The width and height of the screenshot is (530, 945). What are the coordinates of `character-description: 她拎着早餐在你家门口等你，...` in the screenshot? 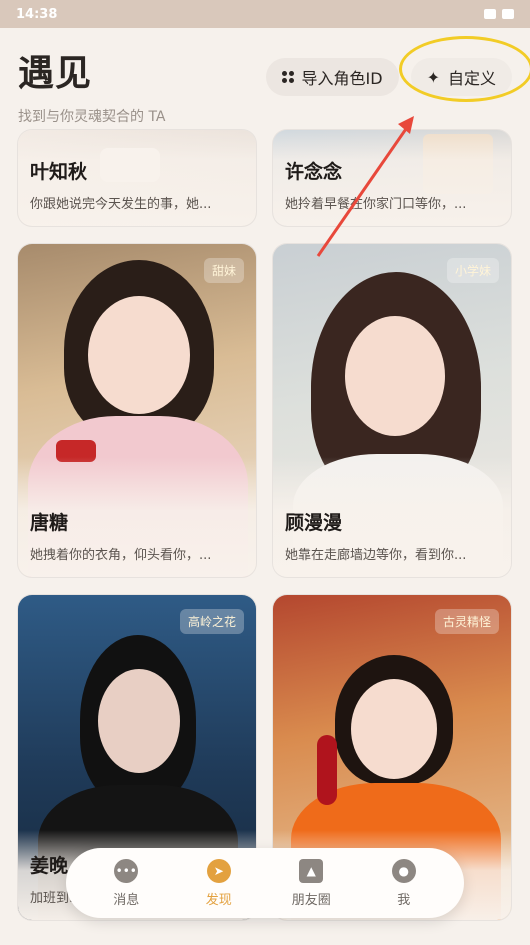 It's located at (376, 204).